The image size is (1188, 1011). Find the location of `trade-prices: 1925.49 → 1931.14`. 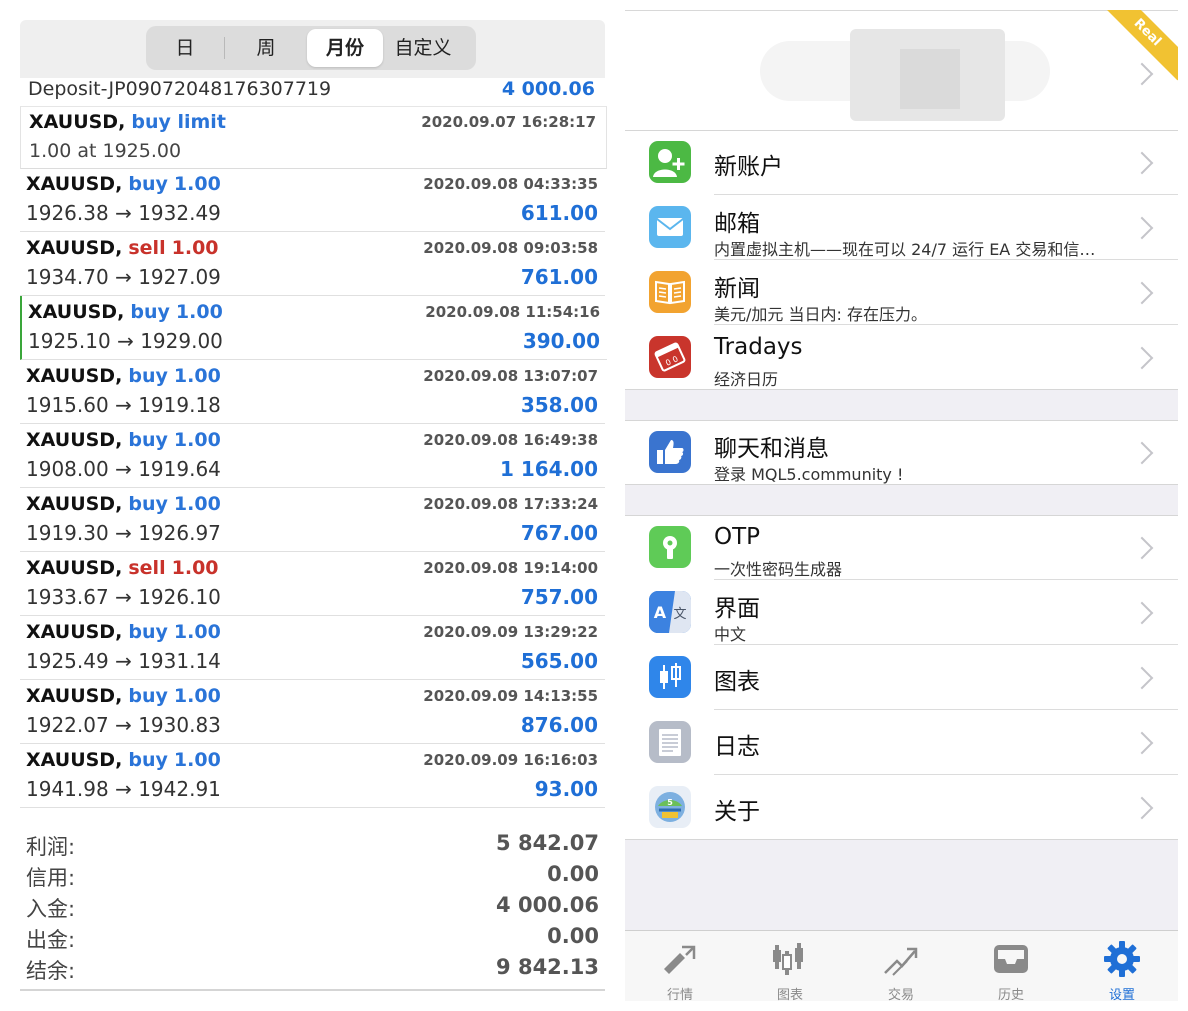

trade-prices: 1925.49 → 1931.14 is located at coordinates (123, 661).